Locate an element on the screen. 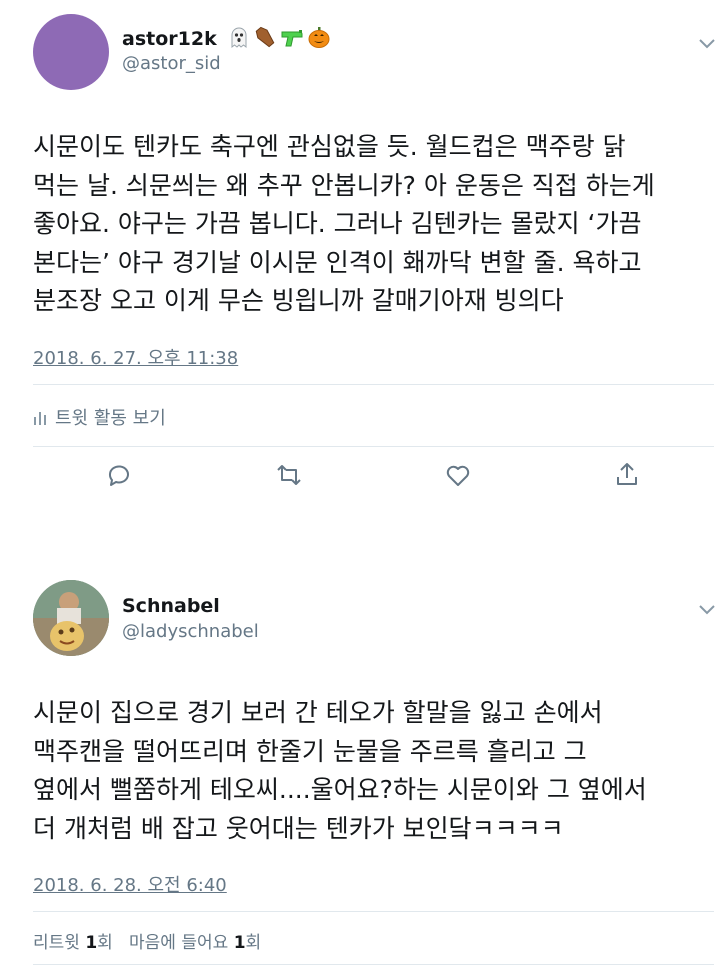  text-line: 시문이 집으로 경기 보러 간 테오가 할말을 잃고 손에서 is located at coordinates (318, 712).